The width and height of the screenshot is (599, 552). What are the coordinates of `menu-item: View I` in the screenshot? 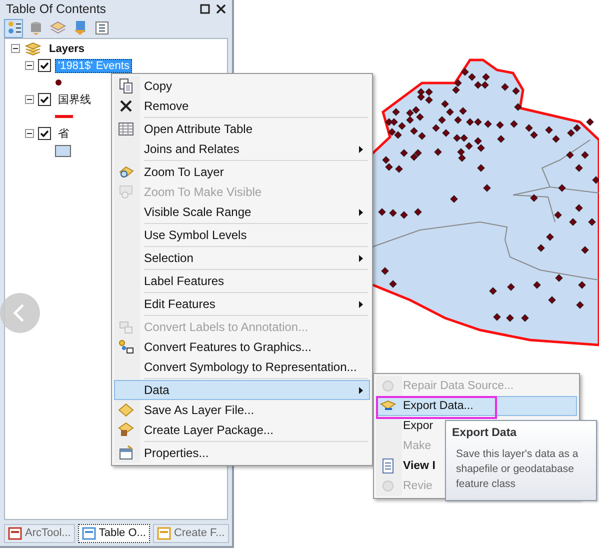 It's located at (407, 466).